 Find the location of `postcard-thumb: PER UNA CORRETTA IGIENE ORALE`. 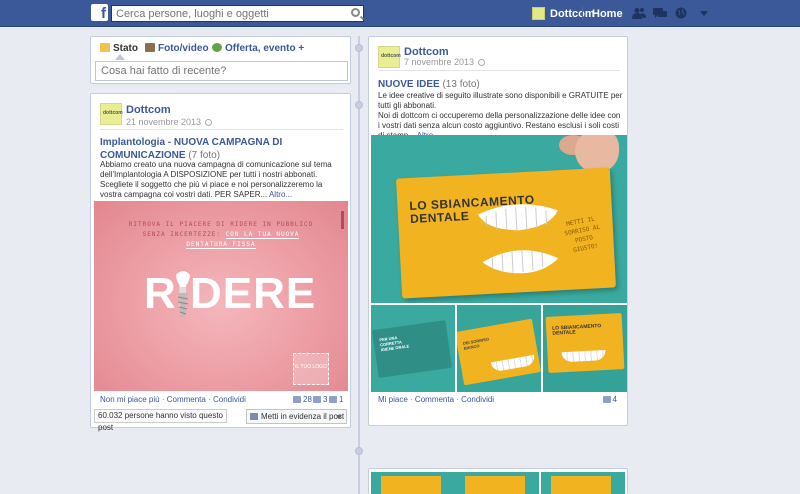

postcard-thumb: PER UNA CORRETTA IGIENE ORALE is located at coordinates (412, 349).